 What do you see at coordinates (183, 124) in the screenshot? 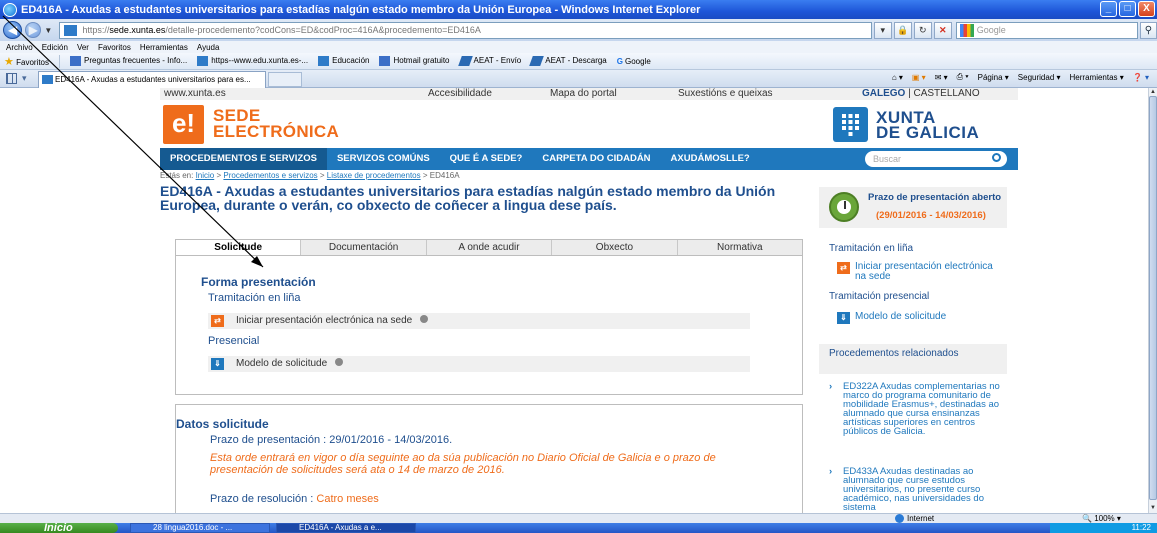
I see `sede-logo-icon: e!` at bounding box center [183, 124].